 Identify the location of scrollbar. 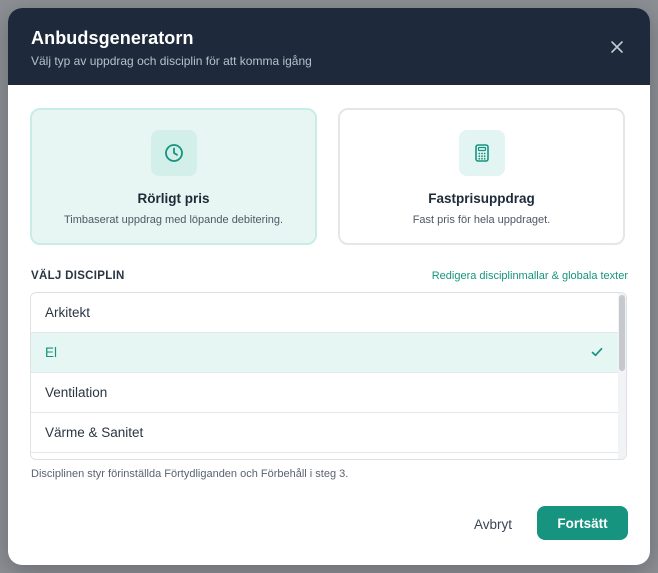
(622, 376).